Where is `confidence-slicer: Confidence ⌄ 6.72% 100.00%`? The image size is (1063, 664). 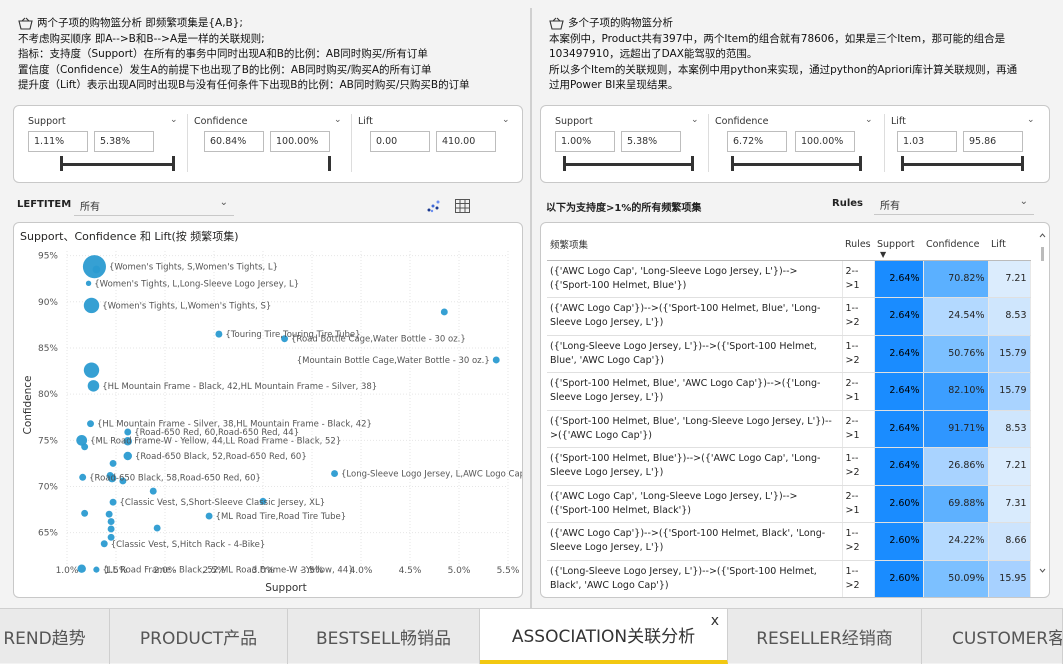 confidence-slicer: Confidence ⌄ 6.72% 100.00% is located at coordinates (797, 144).